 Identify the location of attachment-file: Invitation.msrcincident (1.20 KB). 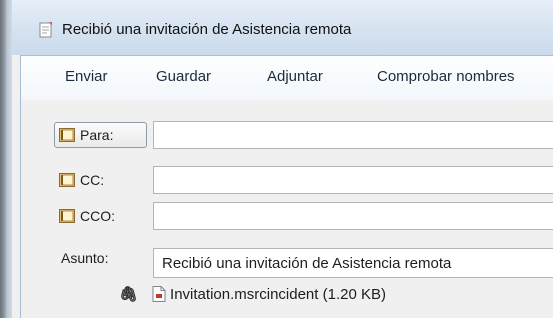
(278, 294).